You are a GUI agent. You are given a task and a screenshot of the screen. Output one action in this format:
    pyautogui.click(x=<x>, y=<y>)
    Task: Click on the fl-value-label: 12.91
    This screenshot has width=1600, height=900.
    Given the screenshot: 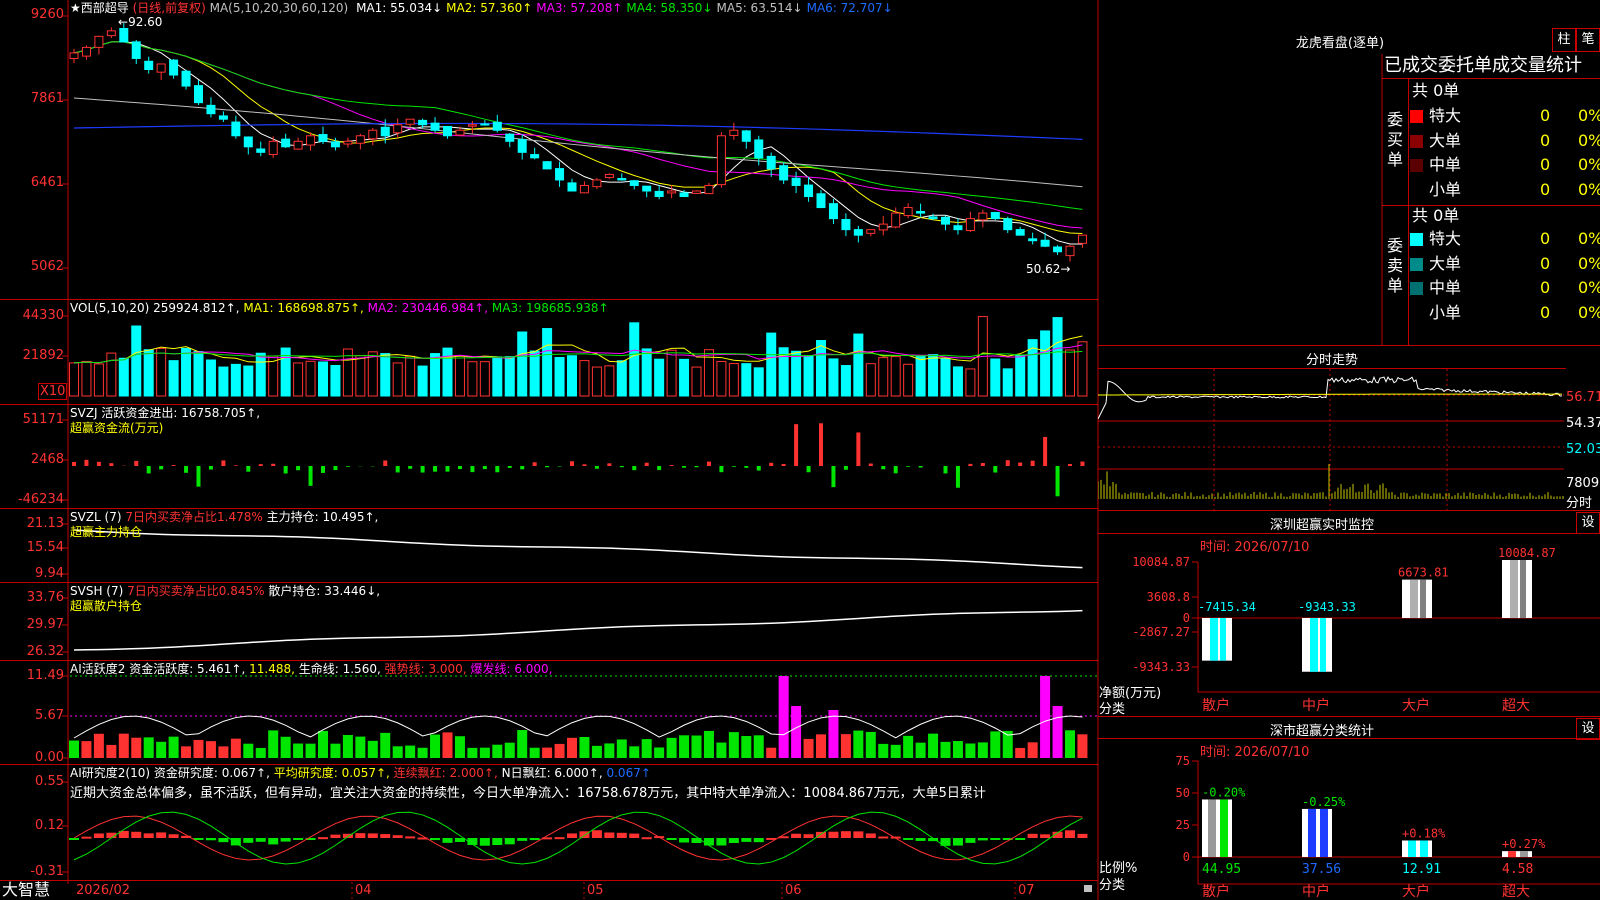 What is the action you would take?
    pyautogui.click(x=1421, y=869)
    